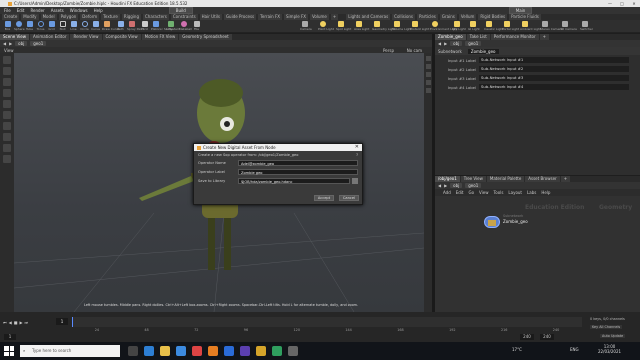  What do you see at coordinates (499, 192) in the screenshot?
I see `net-menu-tools: Tools` at bounding box center [499, 192].